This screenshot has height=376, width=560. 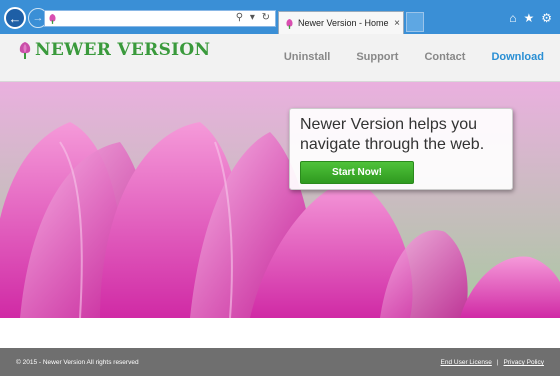 What do you see at coordinates (415, 22) in the screenshot?
I see `new-tab-button` at bounding box center [415, 22].